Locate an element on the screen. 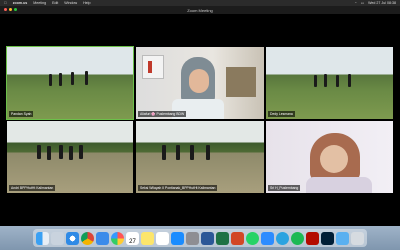 The height and width of the screenshot is (250, 400). trash-icon is located at coordinates (357, 238).